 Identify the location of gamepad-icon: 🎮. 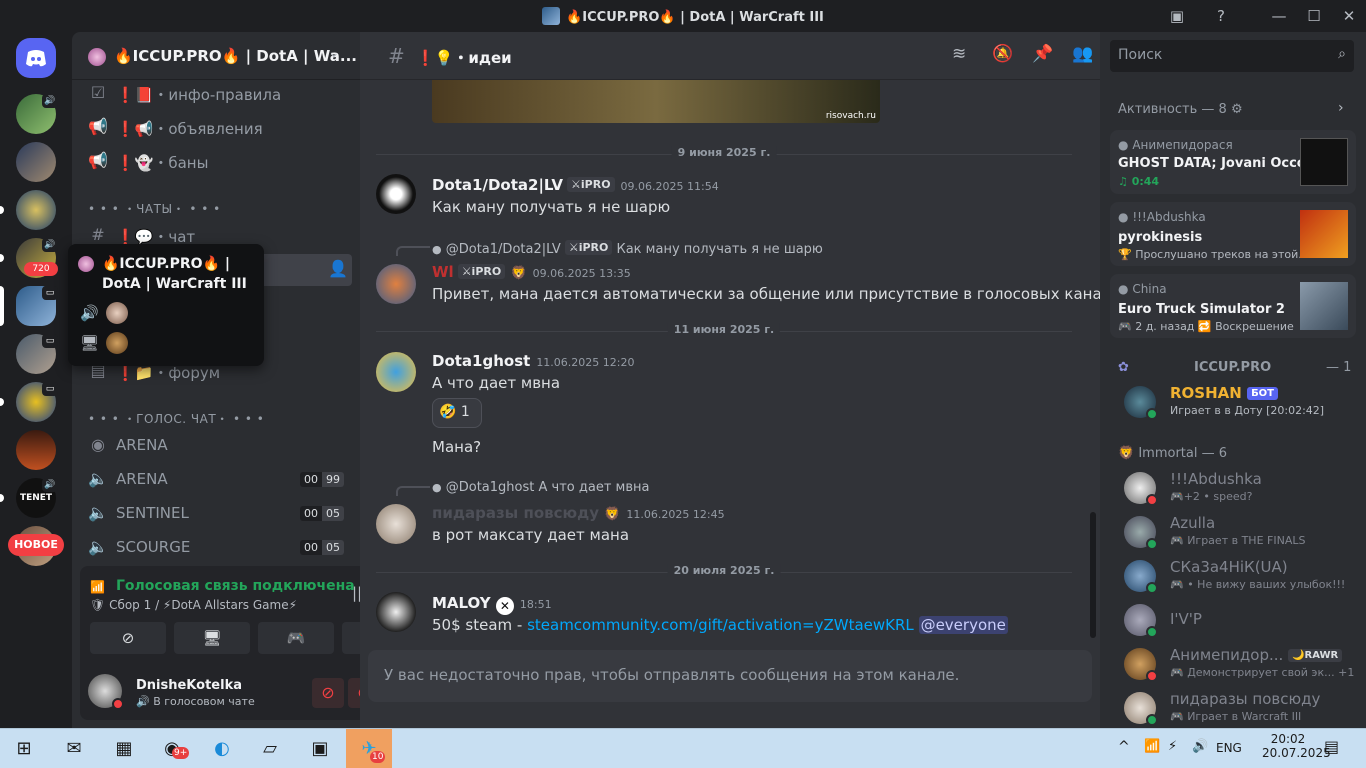
(296, 638).